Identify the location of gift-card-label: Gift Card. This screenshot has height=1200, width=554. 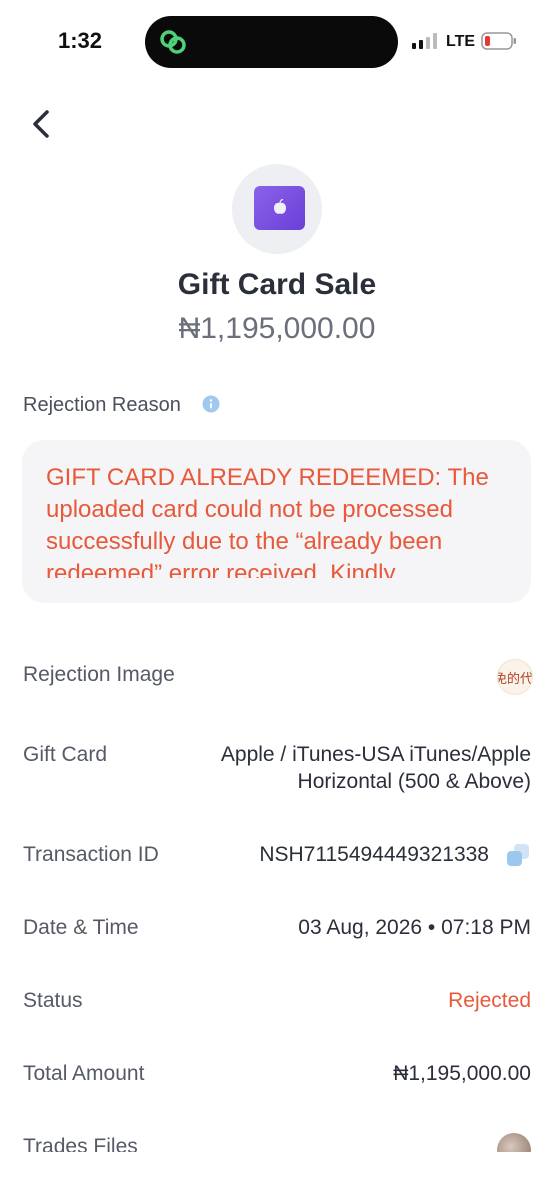
(65, 754).